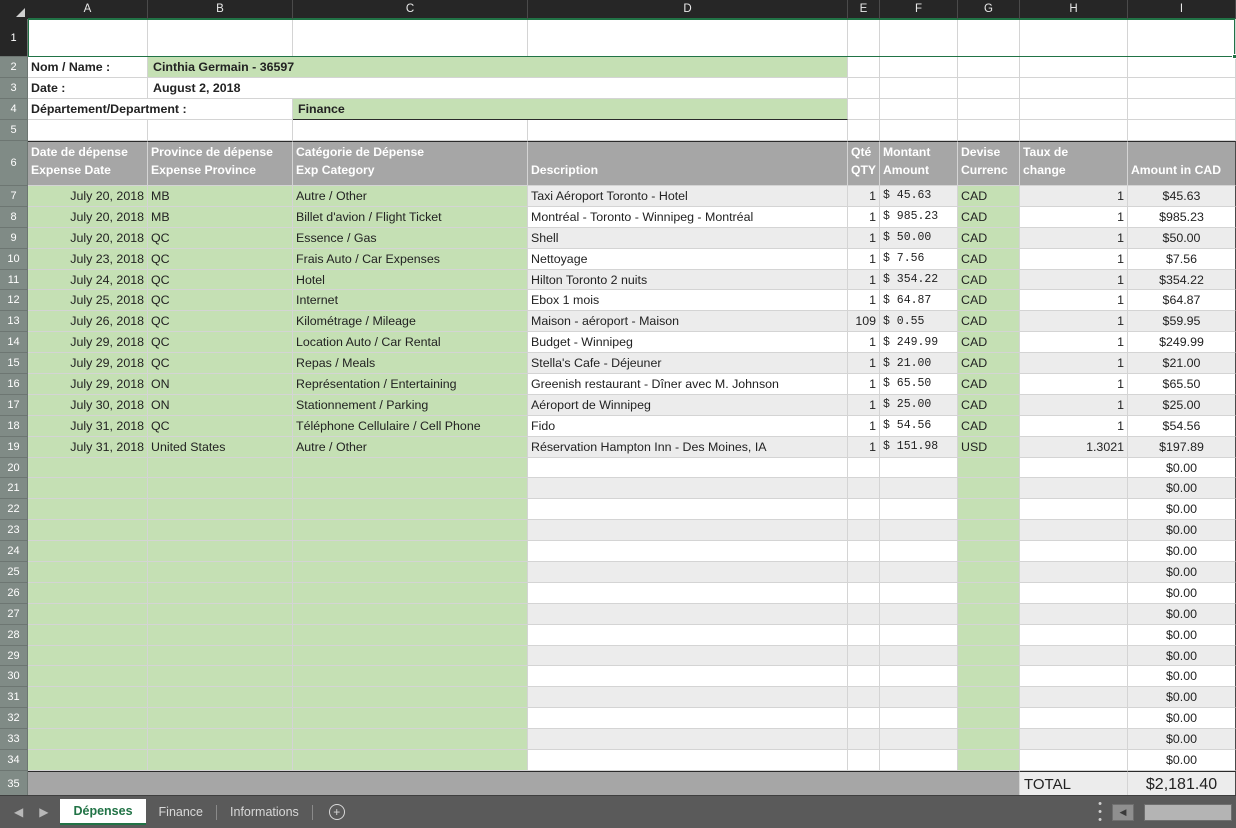 The height and width of the screenshot is (828, 1236). I want to click on expense-province-cell: ON, so click(220, 405).